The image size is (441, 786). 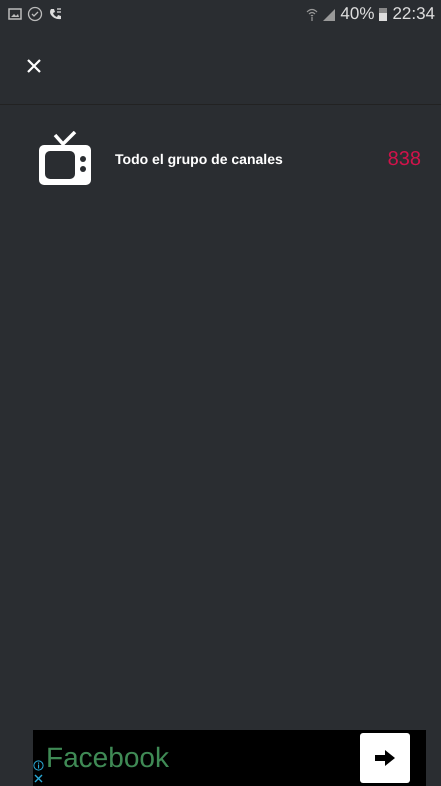 What do you see at coordinates (15, 14) in the screenshot?
I see `gallery-icon` at bounding box center [15, 14].